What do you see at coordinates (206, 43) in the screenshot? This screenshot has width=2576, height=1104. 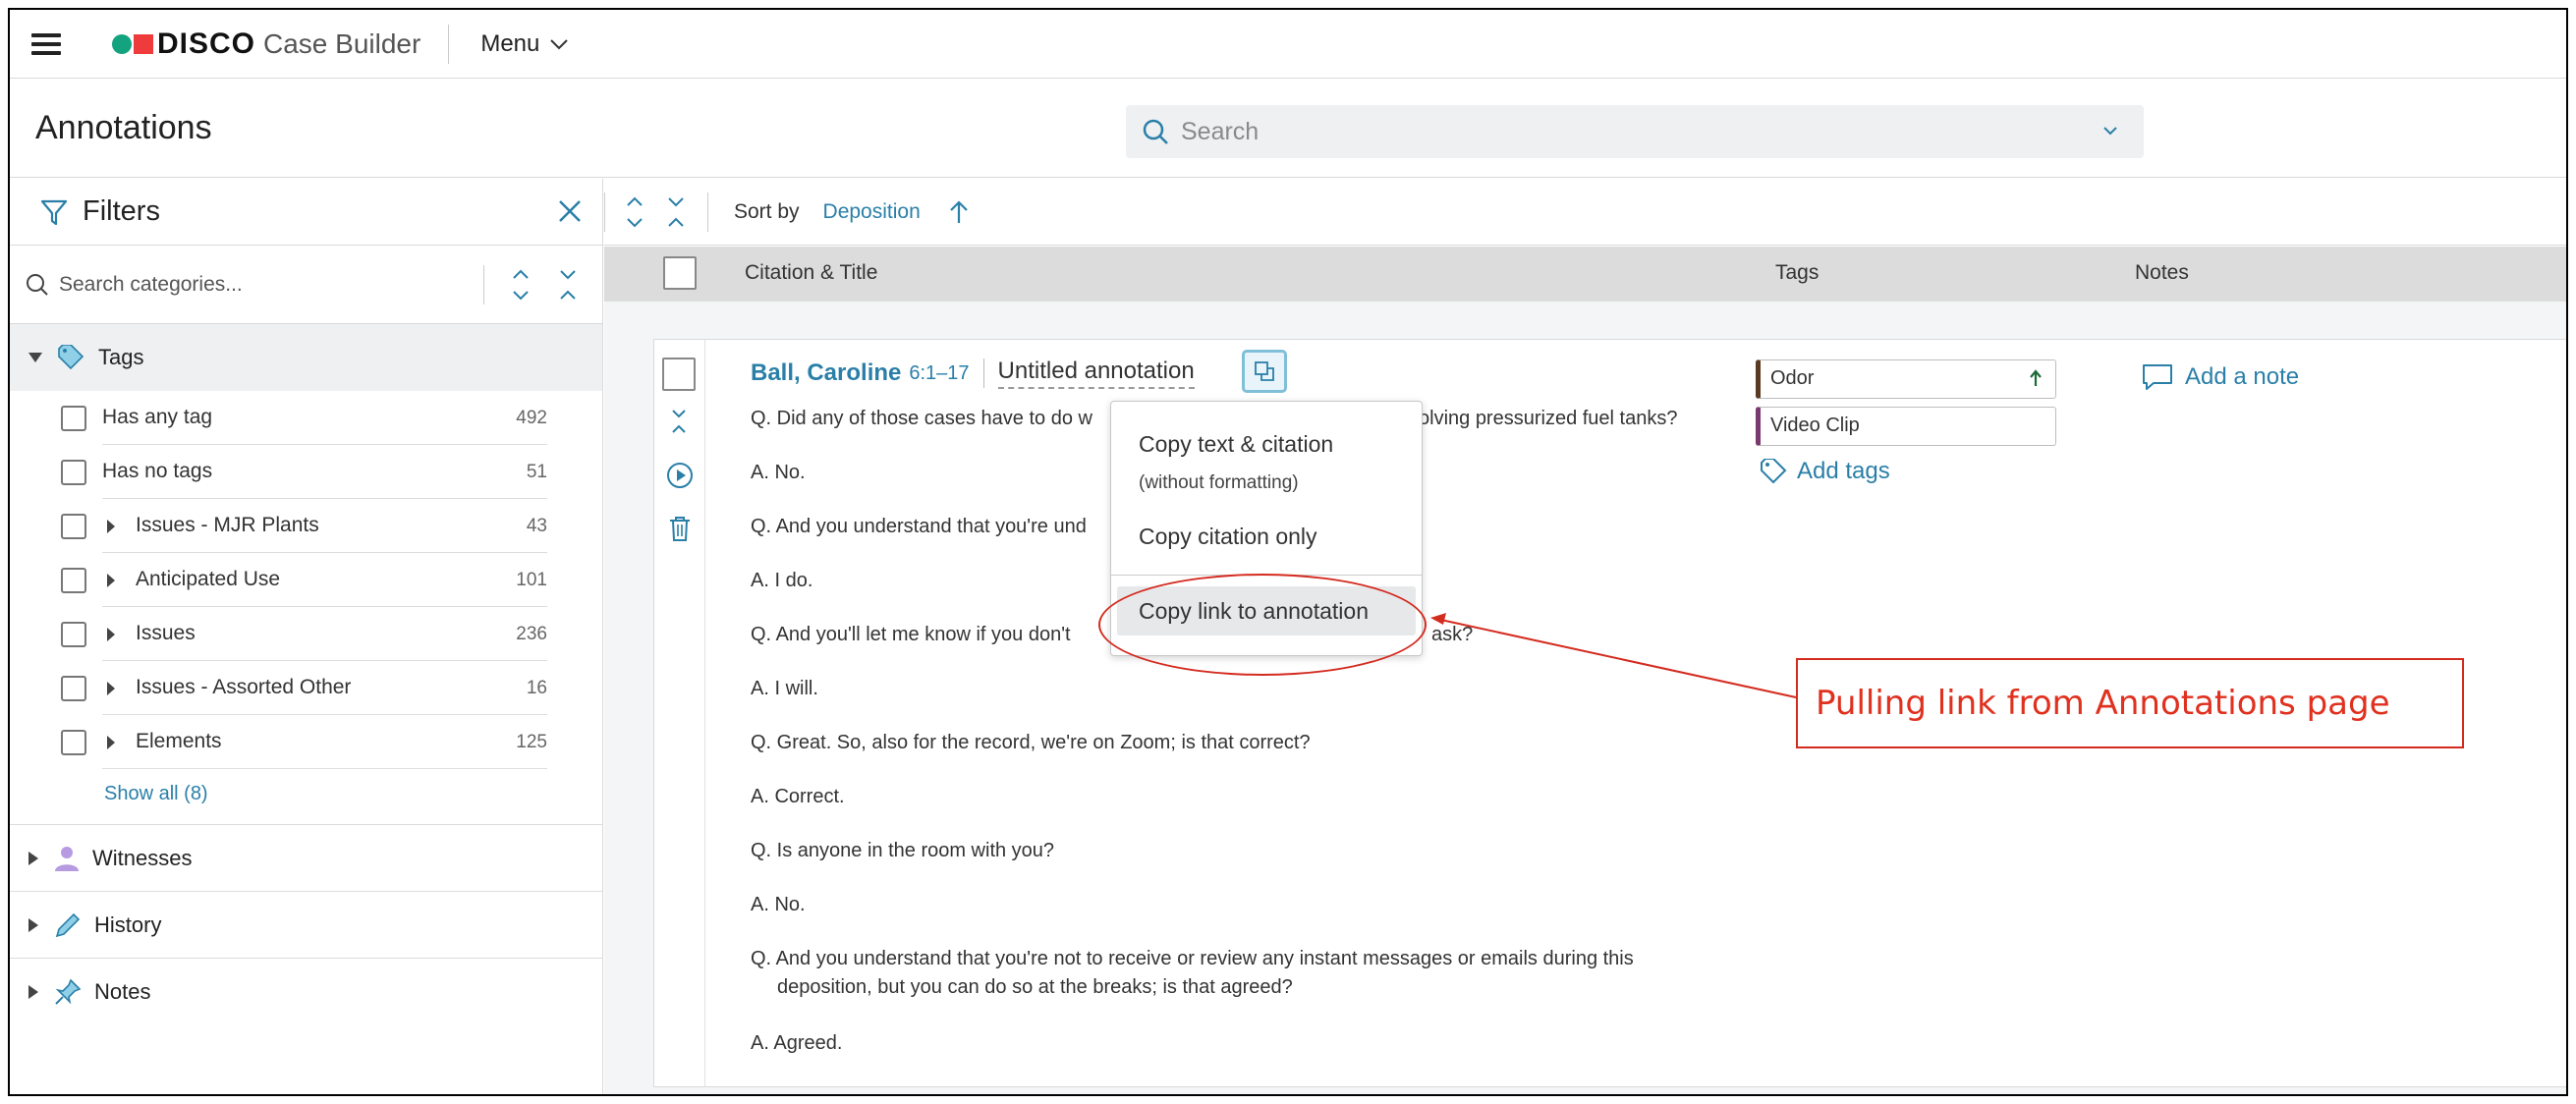 I see `brand-name: DISCO` at bounding box center [206, 43].